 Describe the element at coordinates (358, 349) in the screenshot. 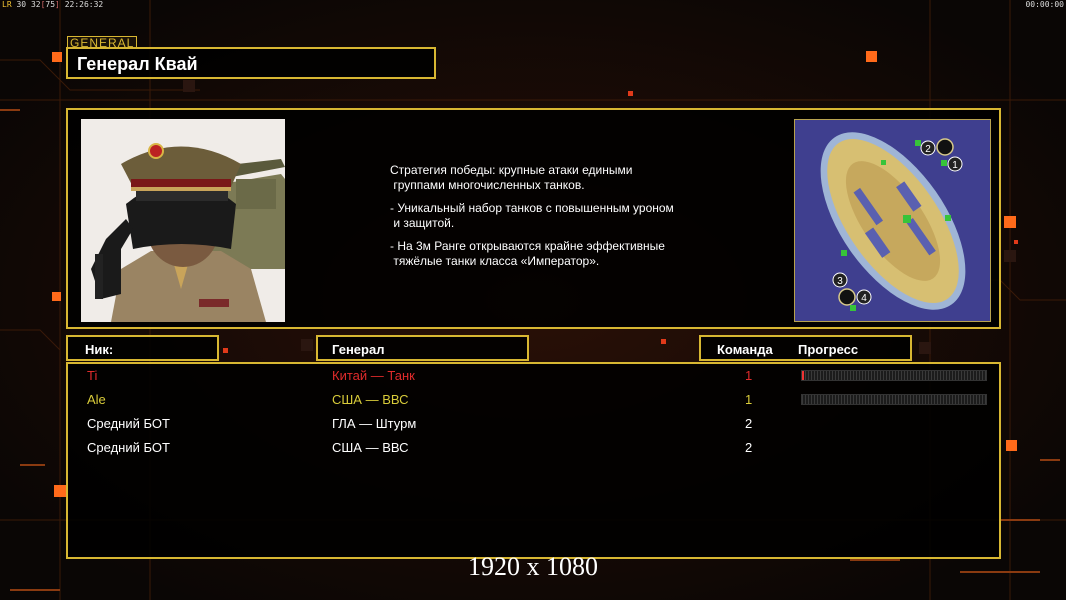

I see `header-general-label: Генерал` at that location.